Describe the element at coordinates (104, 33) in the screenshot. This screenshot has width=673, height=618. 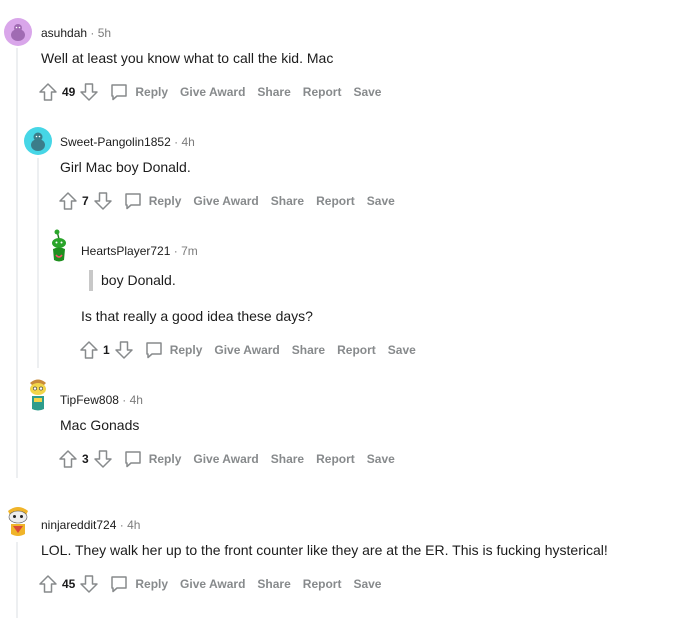
I see `timestamp: 5h` at that location.